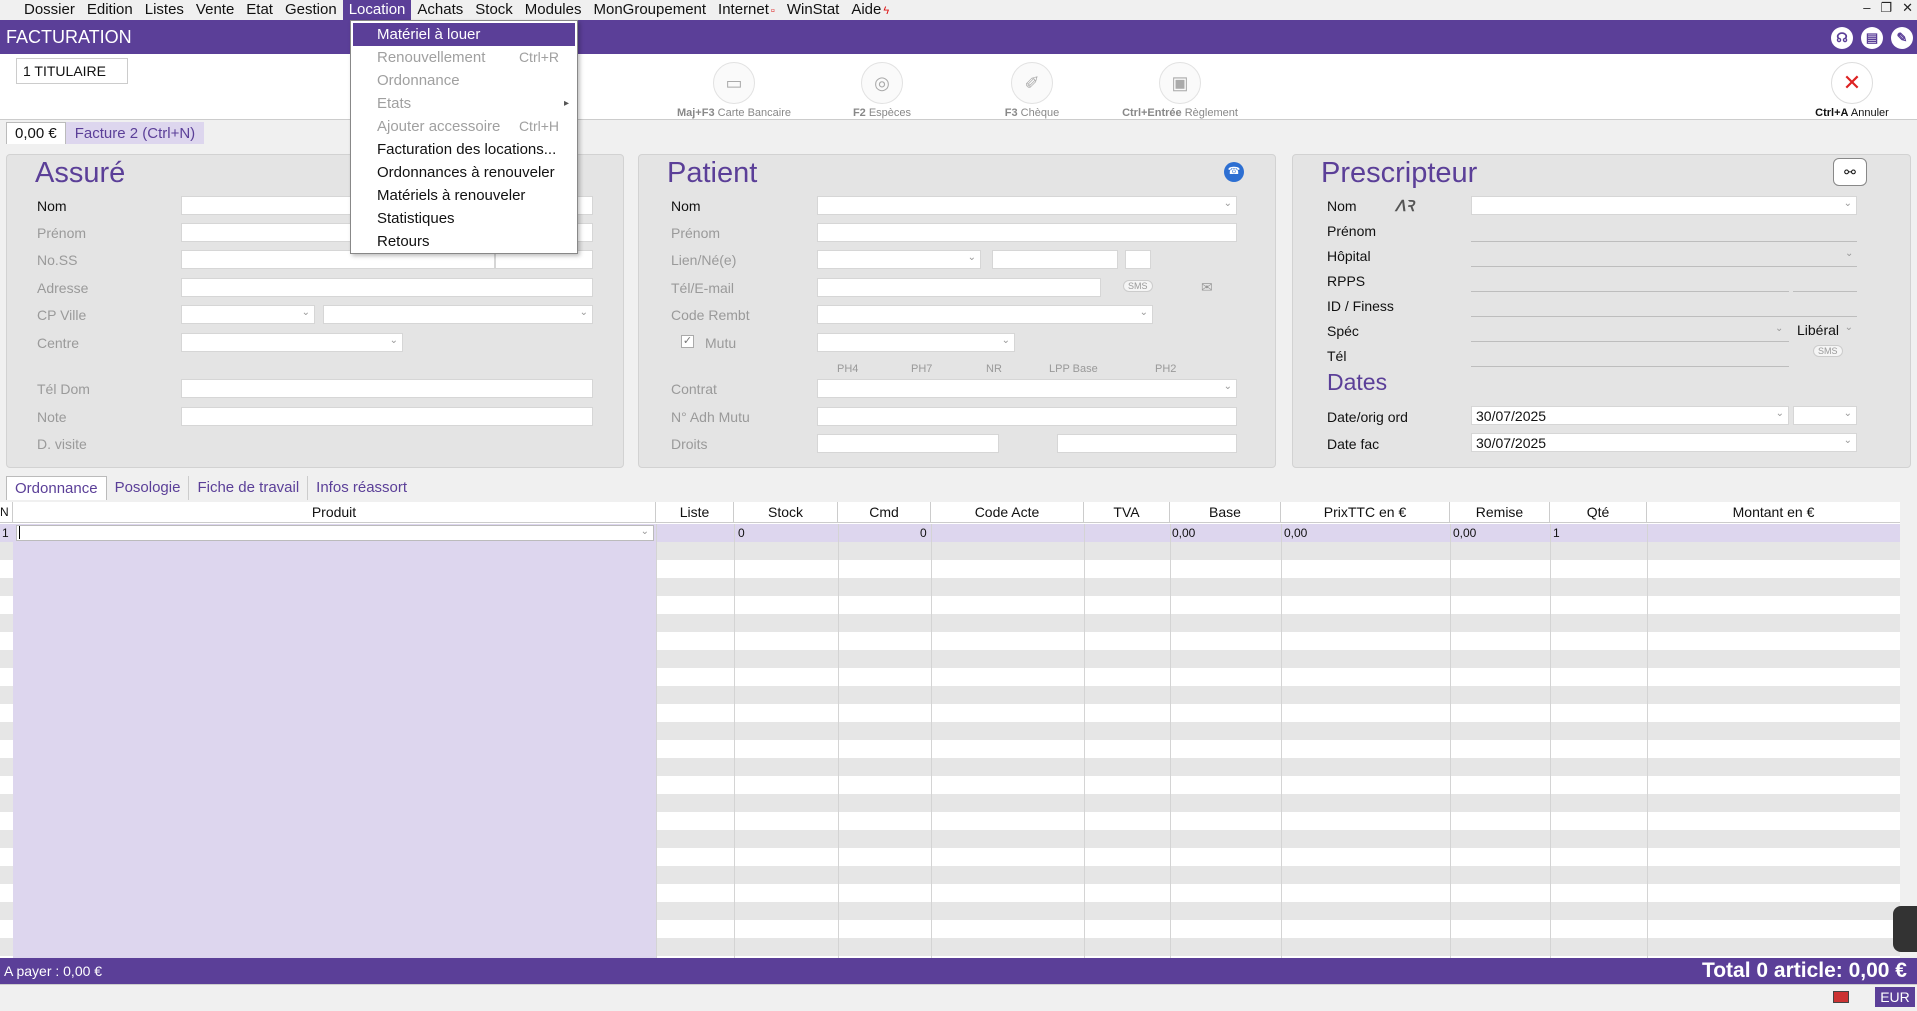  I want to click on minimize-icon: –, so click(1866, 10).